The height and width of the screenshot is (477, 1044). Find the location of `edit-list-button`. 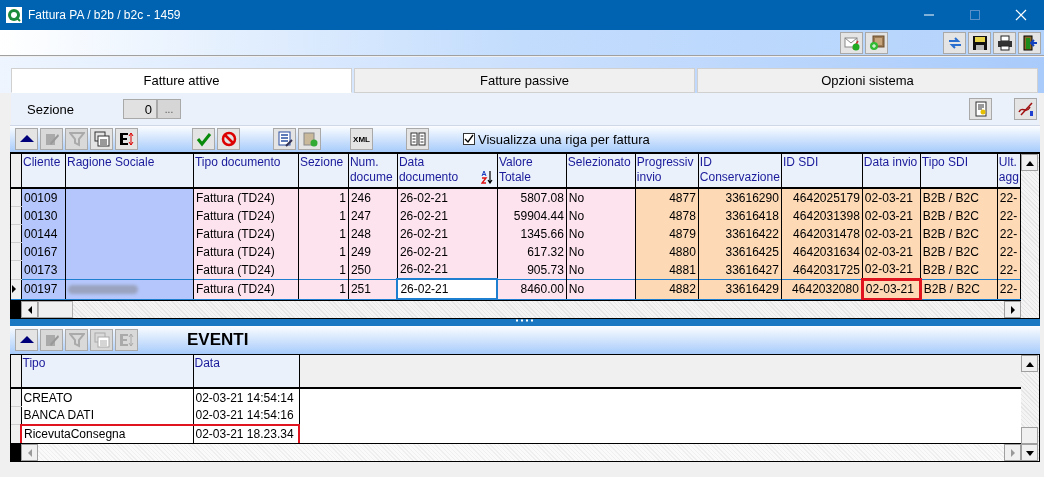

edit-list-button is located at coordinates (284, 139).